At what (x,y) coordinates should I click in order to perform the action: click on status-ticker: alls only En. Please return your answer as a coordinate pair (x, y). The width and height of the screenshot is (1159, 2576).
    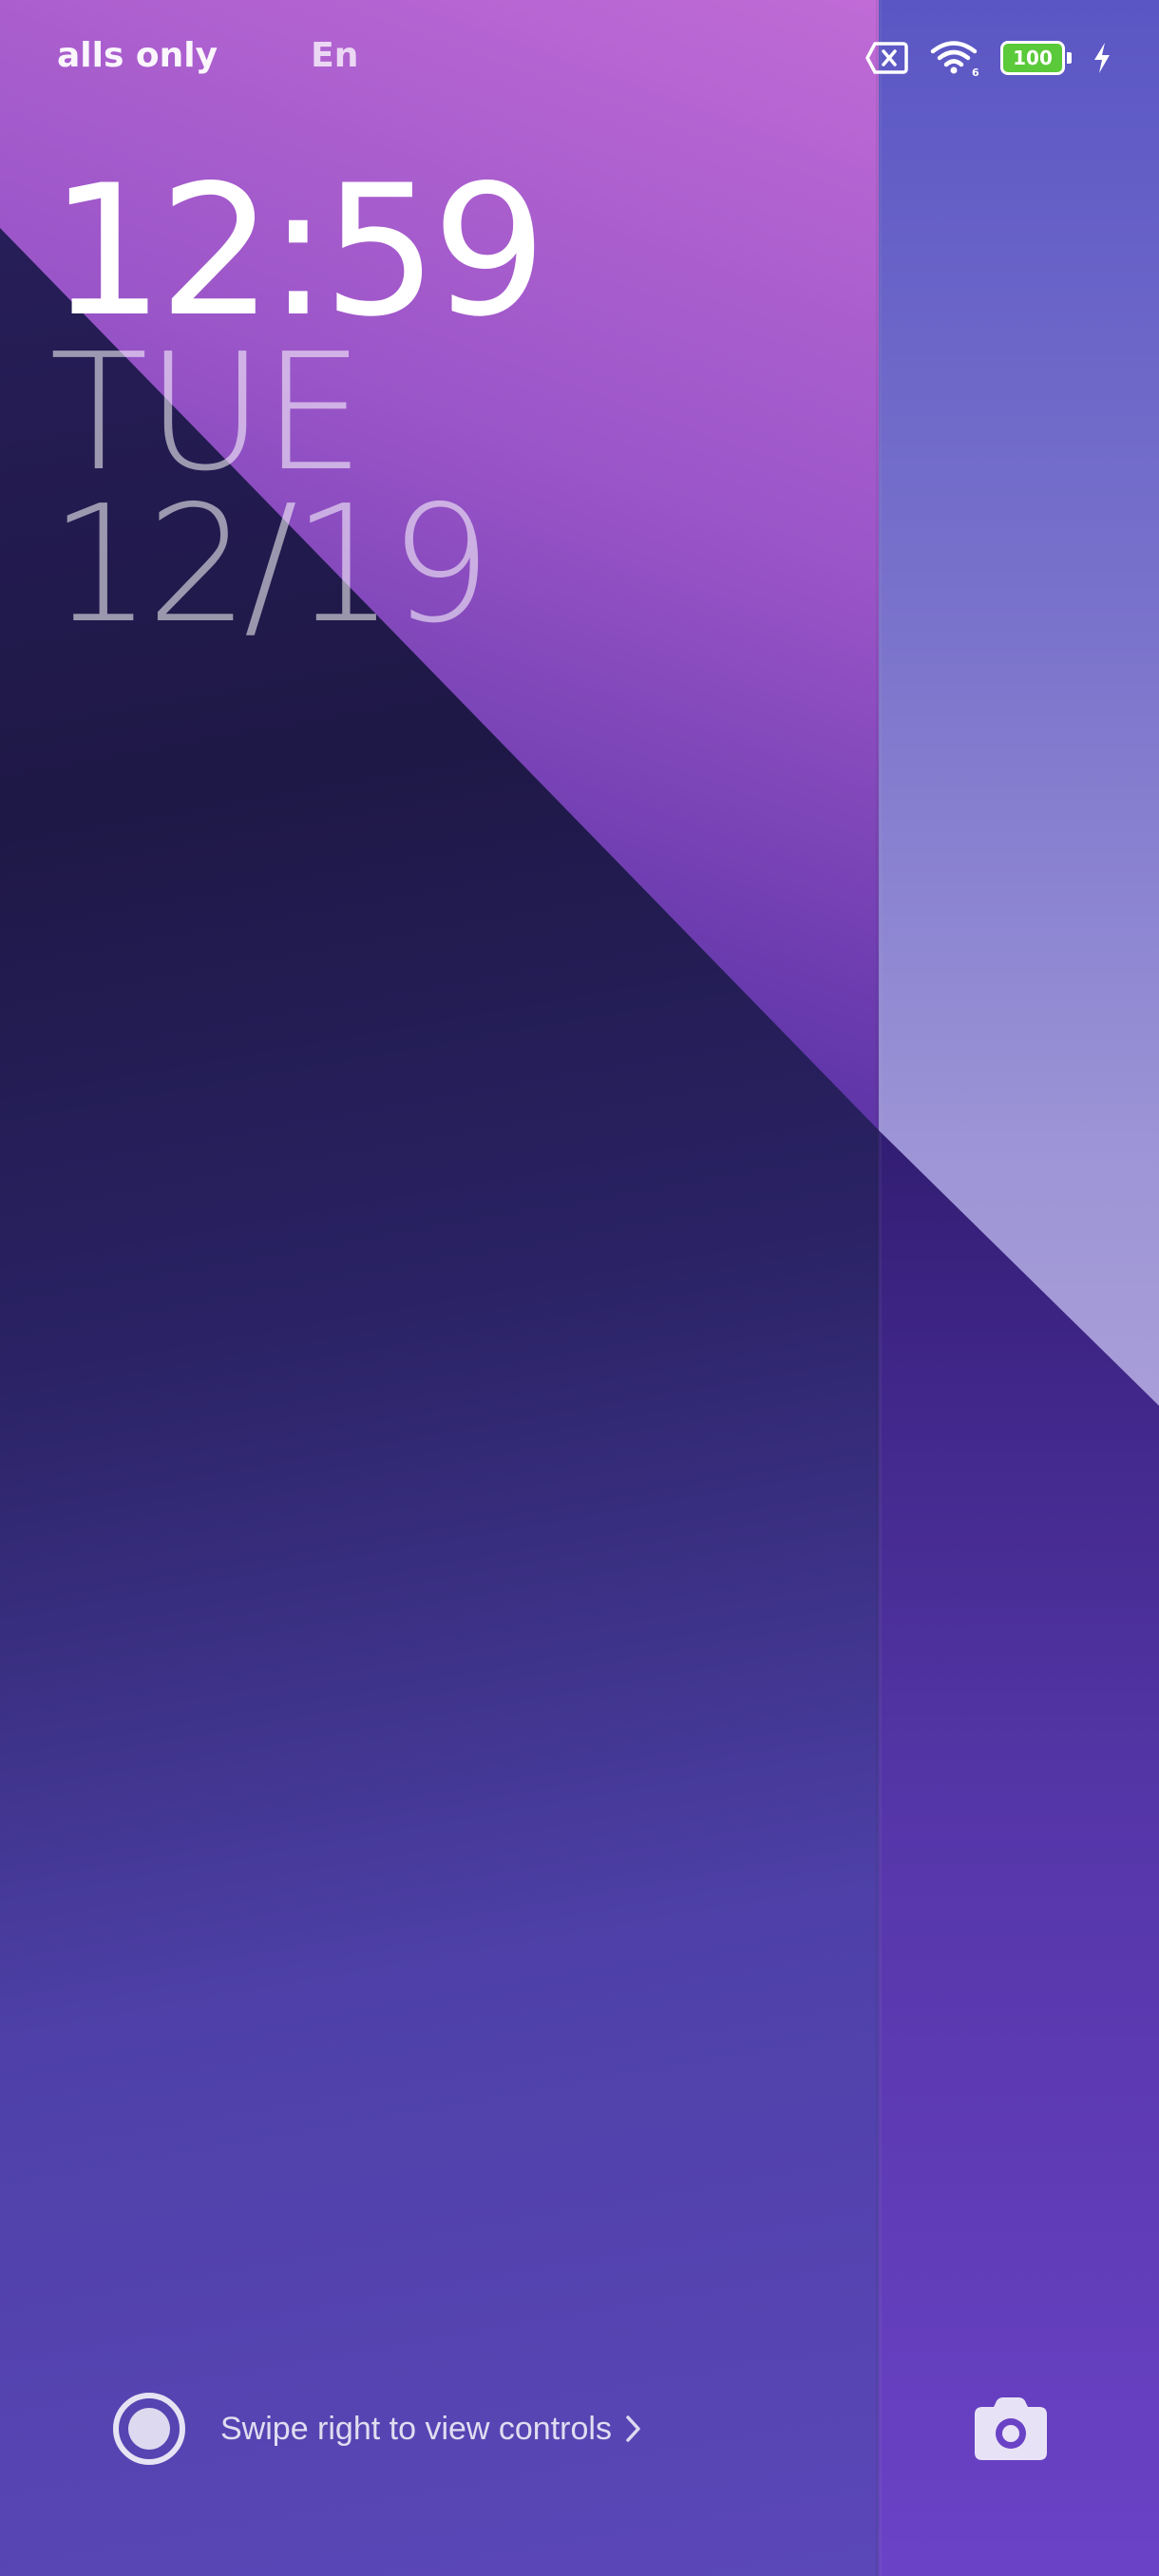
    Looking at the image, I should click on (207, 60).